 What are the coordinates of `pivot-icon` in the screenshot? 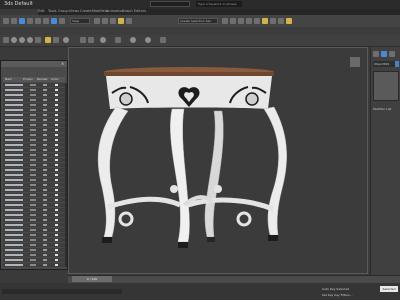 It's located at (97, 21).